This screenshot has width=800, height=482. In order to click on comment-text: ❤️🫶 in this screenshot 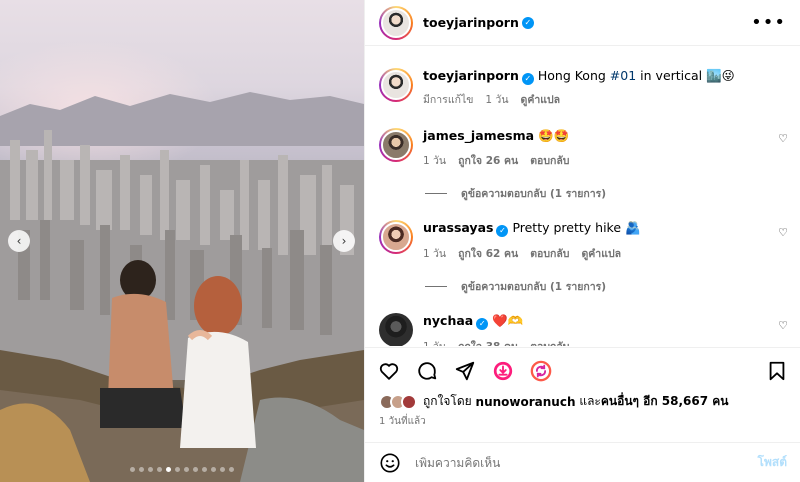, I will do `click(508, 320)`.